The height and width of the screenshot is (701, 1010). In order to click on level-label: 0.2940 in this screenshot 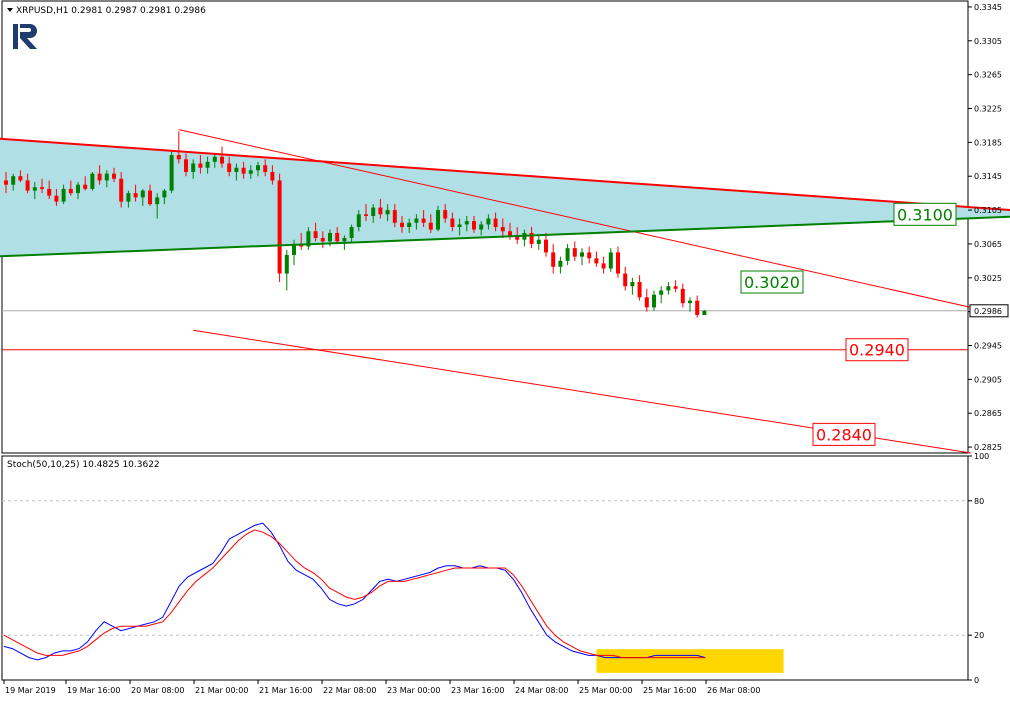, I will do `click(877, 350)`.